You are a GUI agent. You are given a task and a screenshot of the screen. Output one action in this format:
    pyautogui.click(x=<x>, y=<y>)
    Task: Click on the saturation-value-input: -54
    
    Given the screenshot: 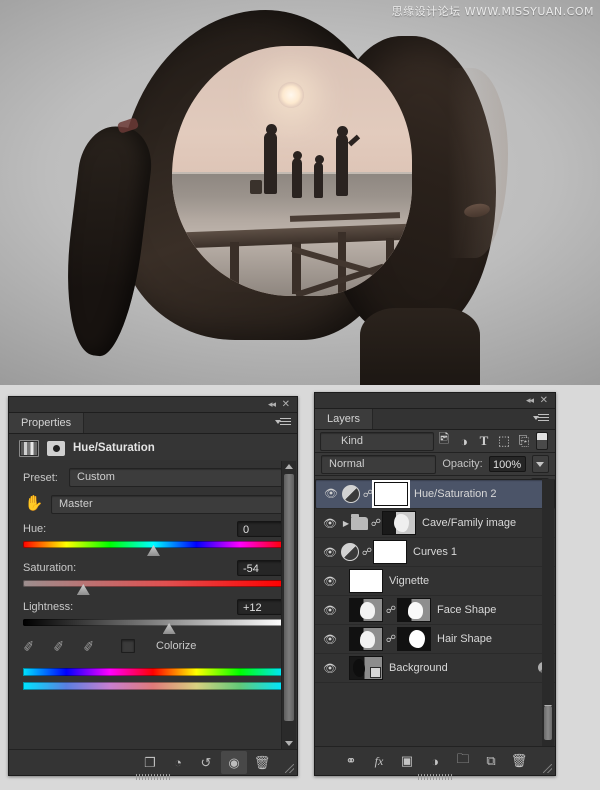 What is the action you would take?
    pyautogui.click(x=260, y=568)
    